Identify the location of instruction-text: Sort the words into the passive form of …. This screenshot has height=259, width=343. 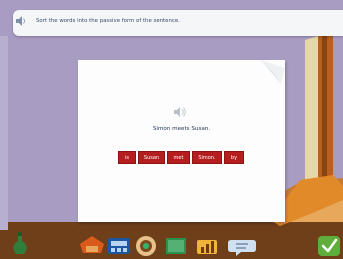
(108, 21).